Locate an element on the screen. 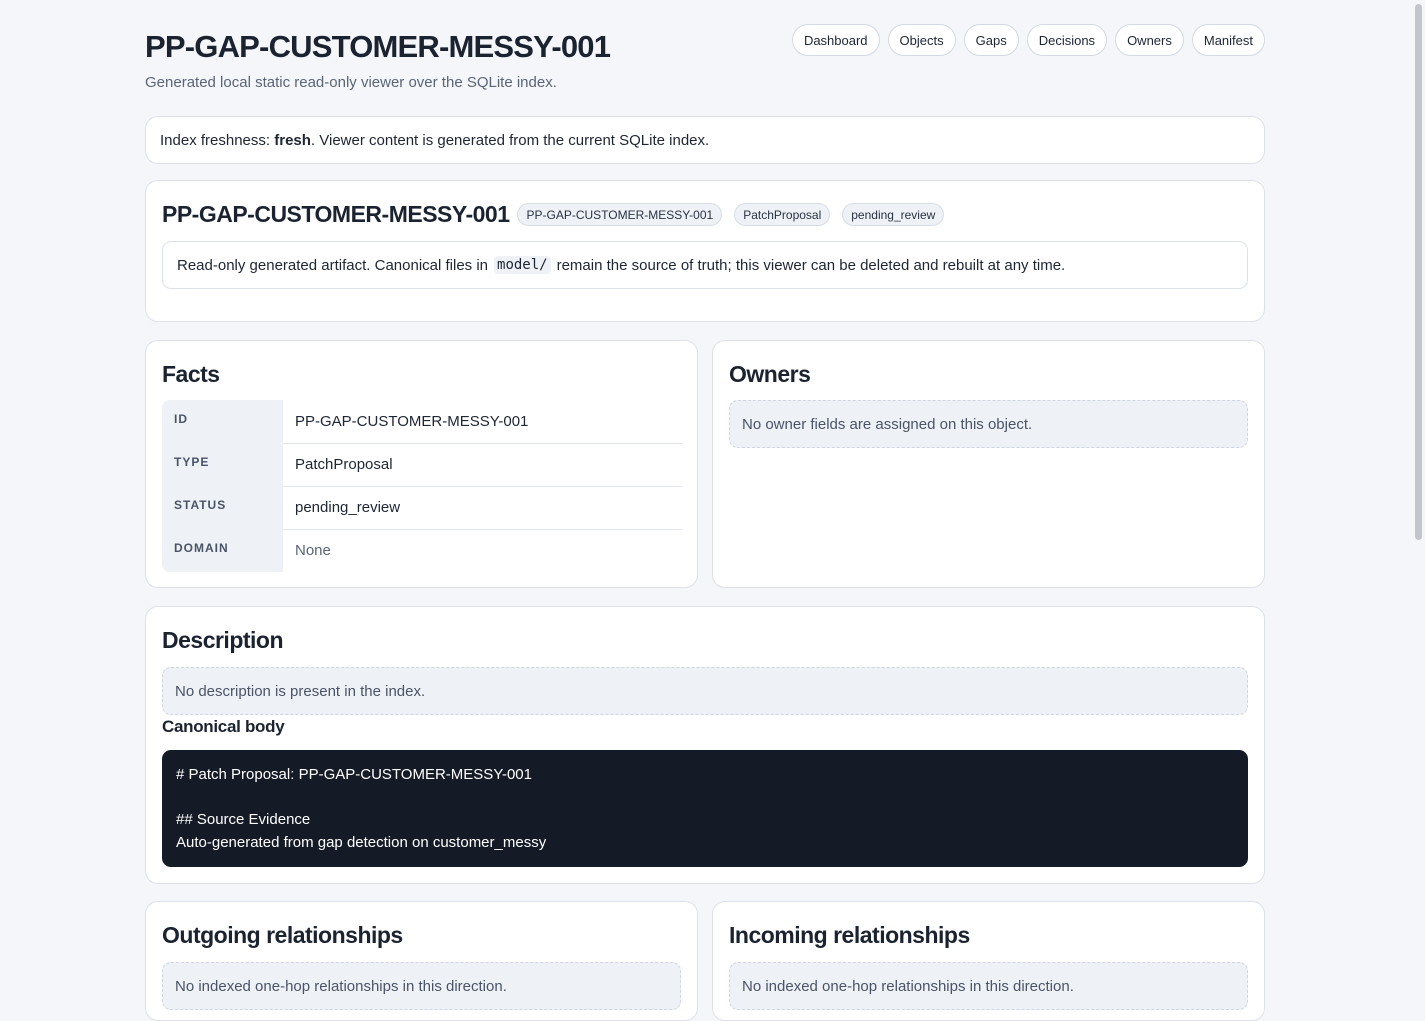  fact-value: PatchProposal is located at coordinates (482, 465).